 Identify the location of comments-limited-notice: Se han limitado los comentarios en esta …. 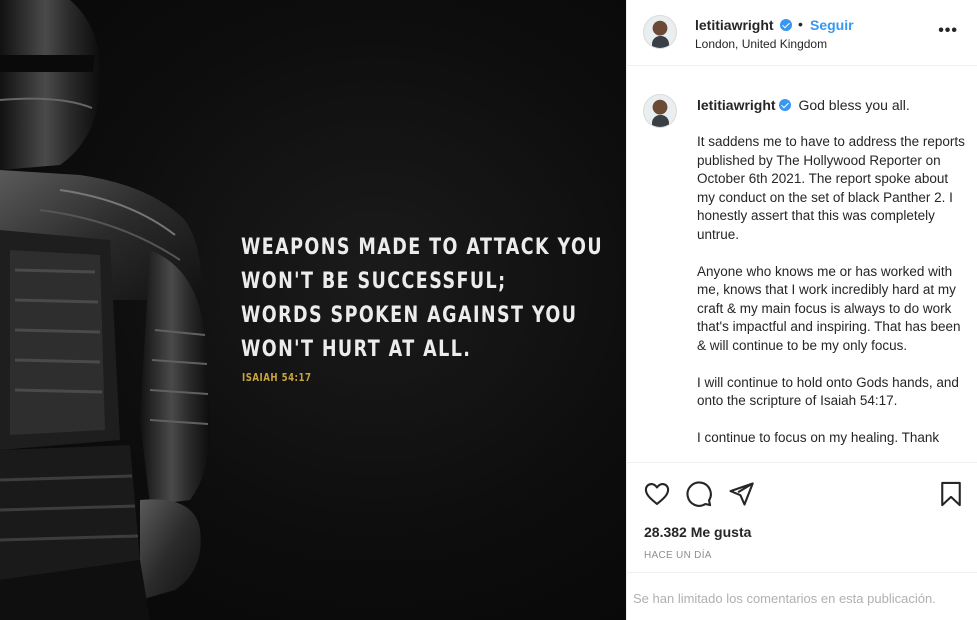
(802, 596).